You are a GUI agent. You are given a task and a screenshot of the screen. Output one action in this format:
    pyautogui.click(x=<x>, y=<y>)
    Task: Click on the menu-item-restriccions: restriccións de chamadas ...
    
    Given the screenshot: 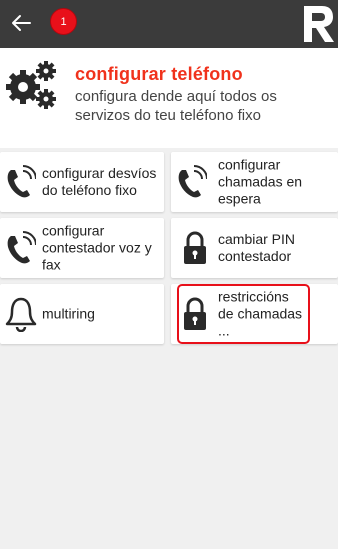 What is the action you would take?
    pyautogui.click(x=254, y=314)
    